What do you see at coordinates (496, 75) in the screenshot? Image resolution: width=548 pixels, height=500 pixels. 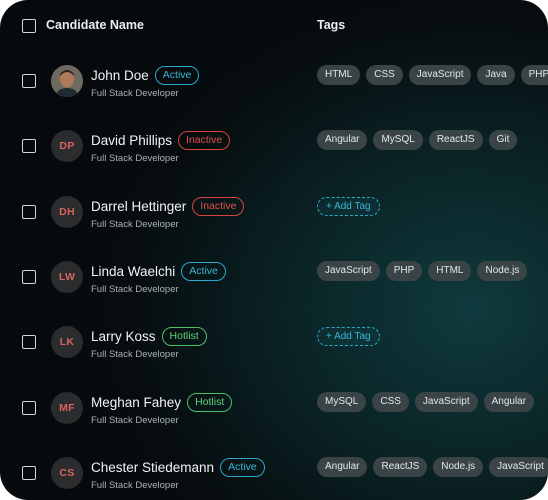 I see `tag-chip: Java` at bounding box center [496, 75].